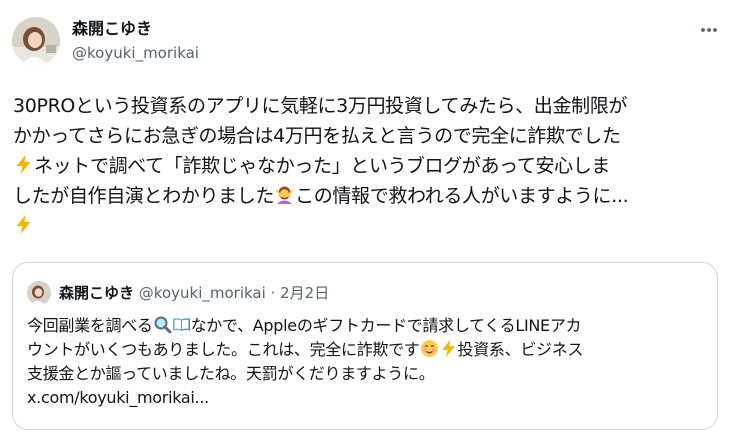  I want to click on quoted-header: 森開こゆき @koyuki_morikai · 2月2日, so click(194, 293).